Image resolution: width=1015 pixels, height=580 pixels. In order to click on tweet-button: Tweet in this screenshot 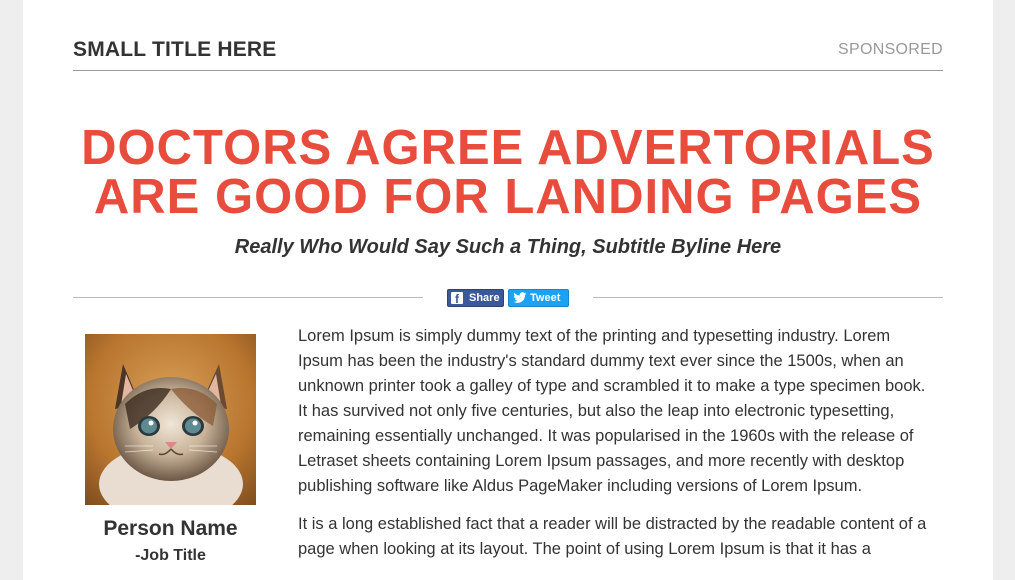, I will do `click(538, 298)`.